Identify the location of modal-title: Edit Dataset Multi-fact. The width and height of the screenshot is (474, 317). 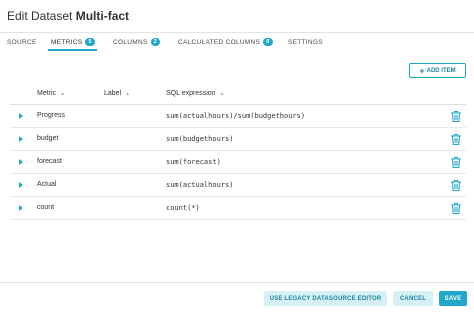
(68, 16).